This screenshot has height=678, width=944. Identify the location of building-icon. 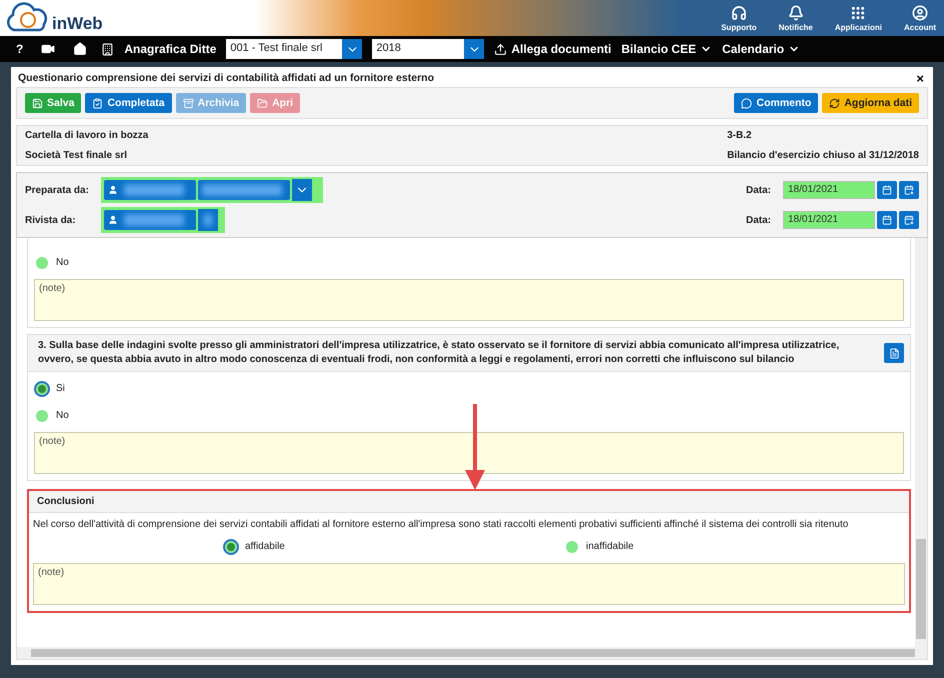
(107, 49).